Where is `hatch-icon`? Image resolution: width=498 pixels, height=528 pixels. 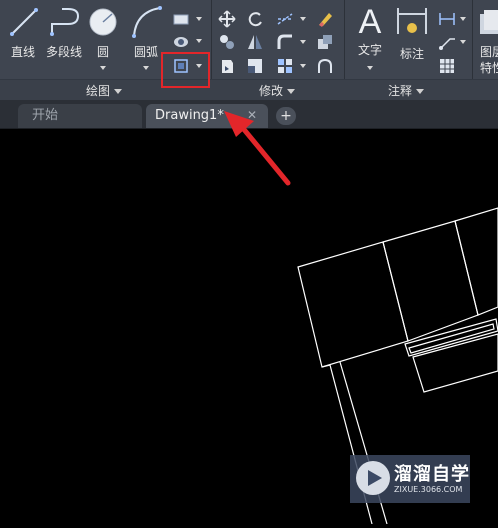 hatch-icon is located at coordinates (181, 41).